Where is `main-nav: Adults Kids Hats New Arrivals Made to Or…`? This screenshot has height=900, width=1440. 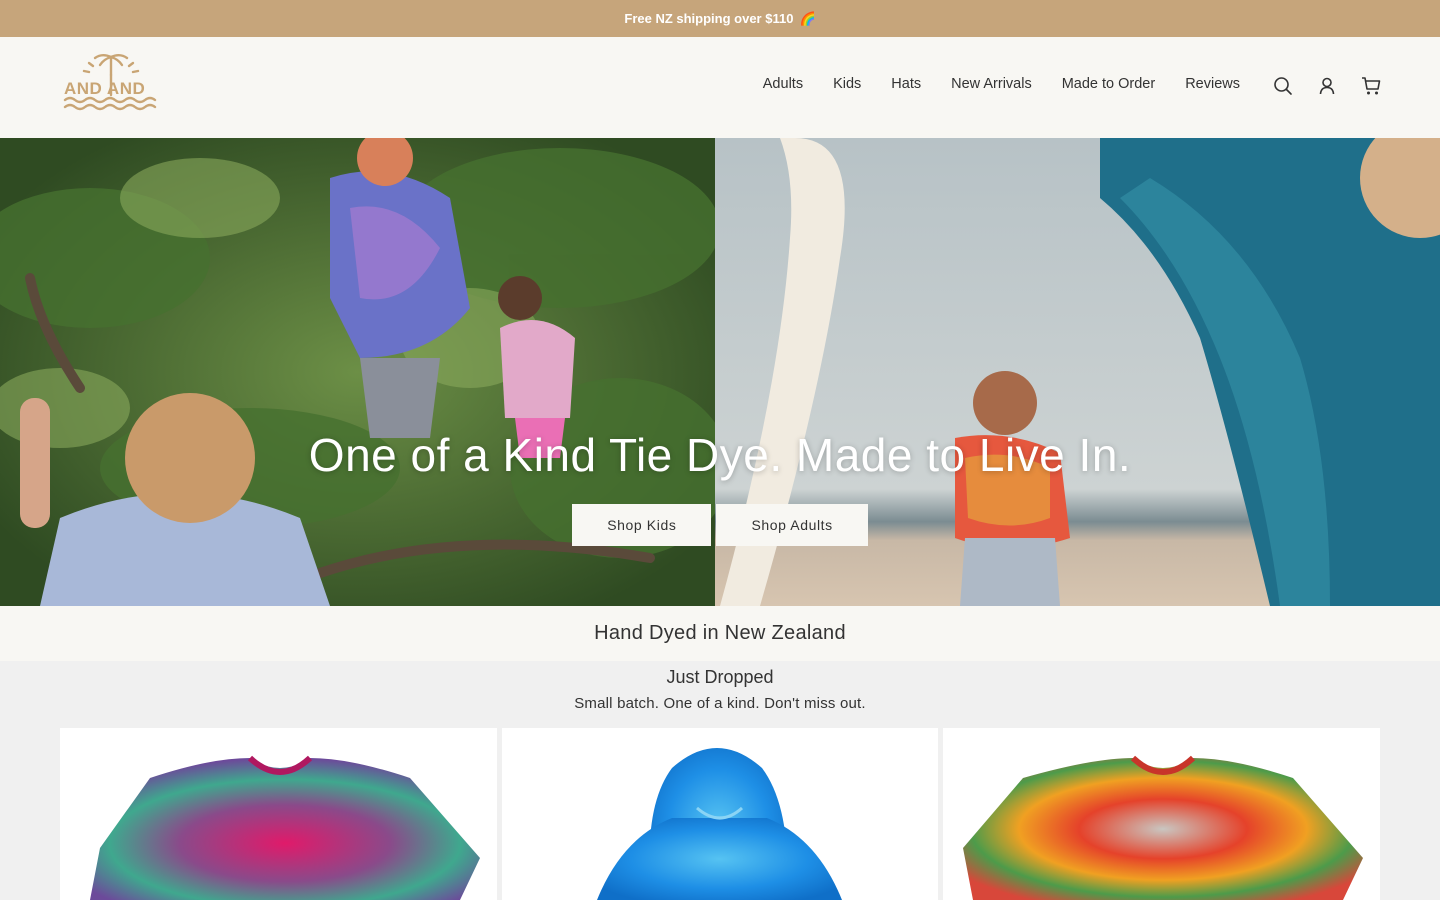 main-nav: Adults Kids Hats New Arrivals Made to Or… is located at coordinates (1001, 84).